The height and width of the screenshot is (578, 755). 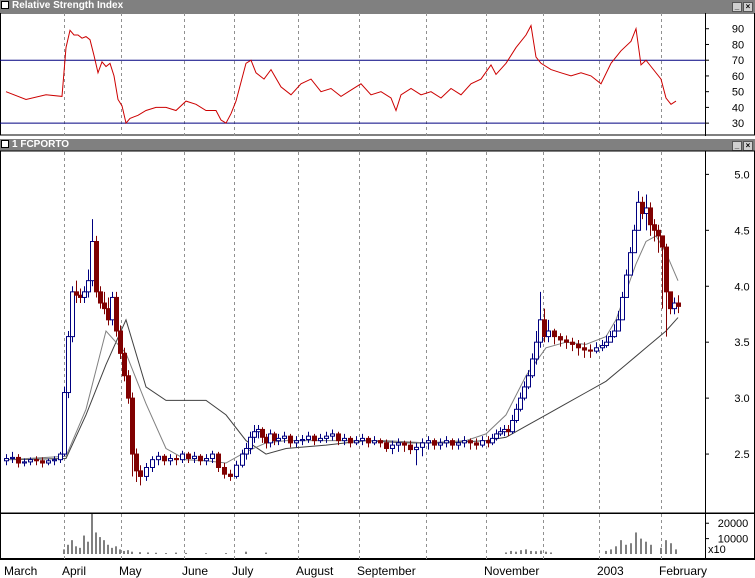 What do you see at coordinates (738, 30) in the screenshot?
I see `rsi-tick-label: 90` at bounding box center [738, 30].